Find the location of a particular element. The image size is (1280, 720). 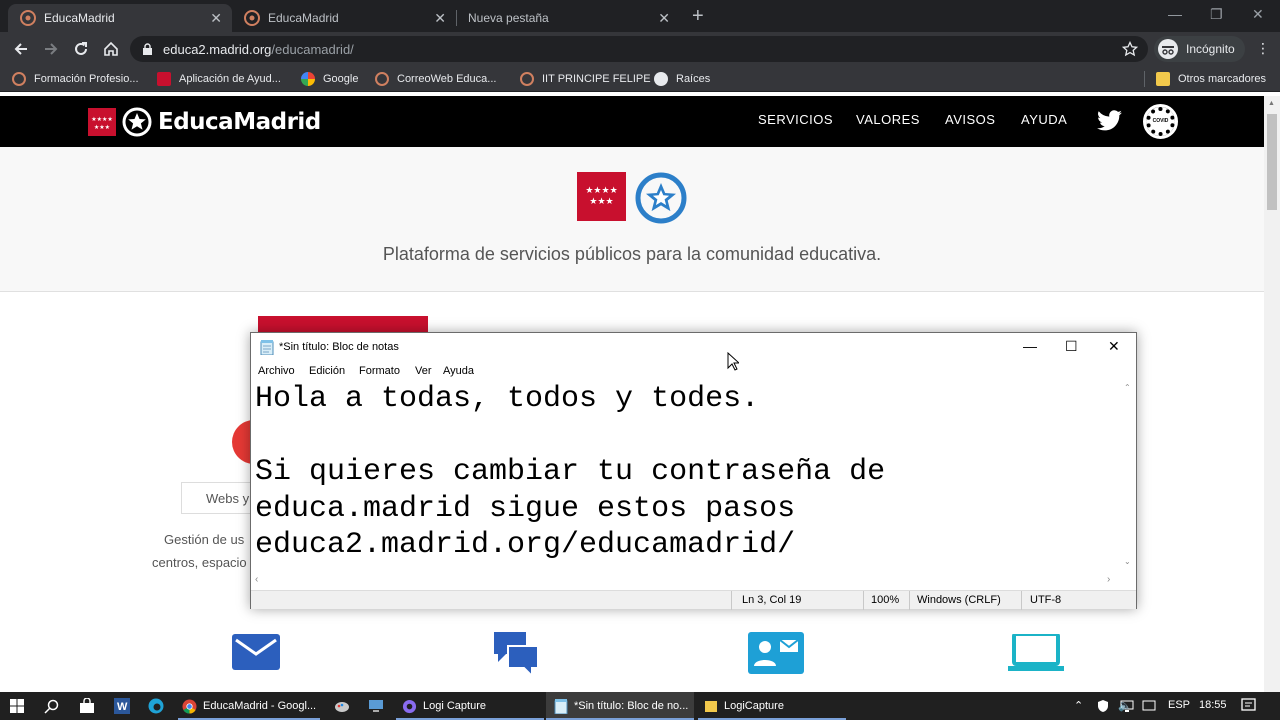

taskbar-item-label: Logi Capture is located at coordinates (454, 706).